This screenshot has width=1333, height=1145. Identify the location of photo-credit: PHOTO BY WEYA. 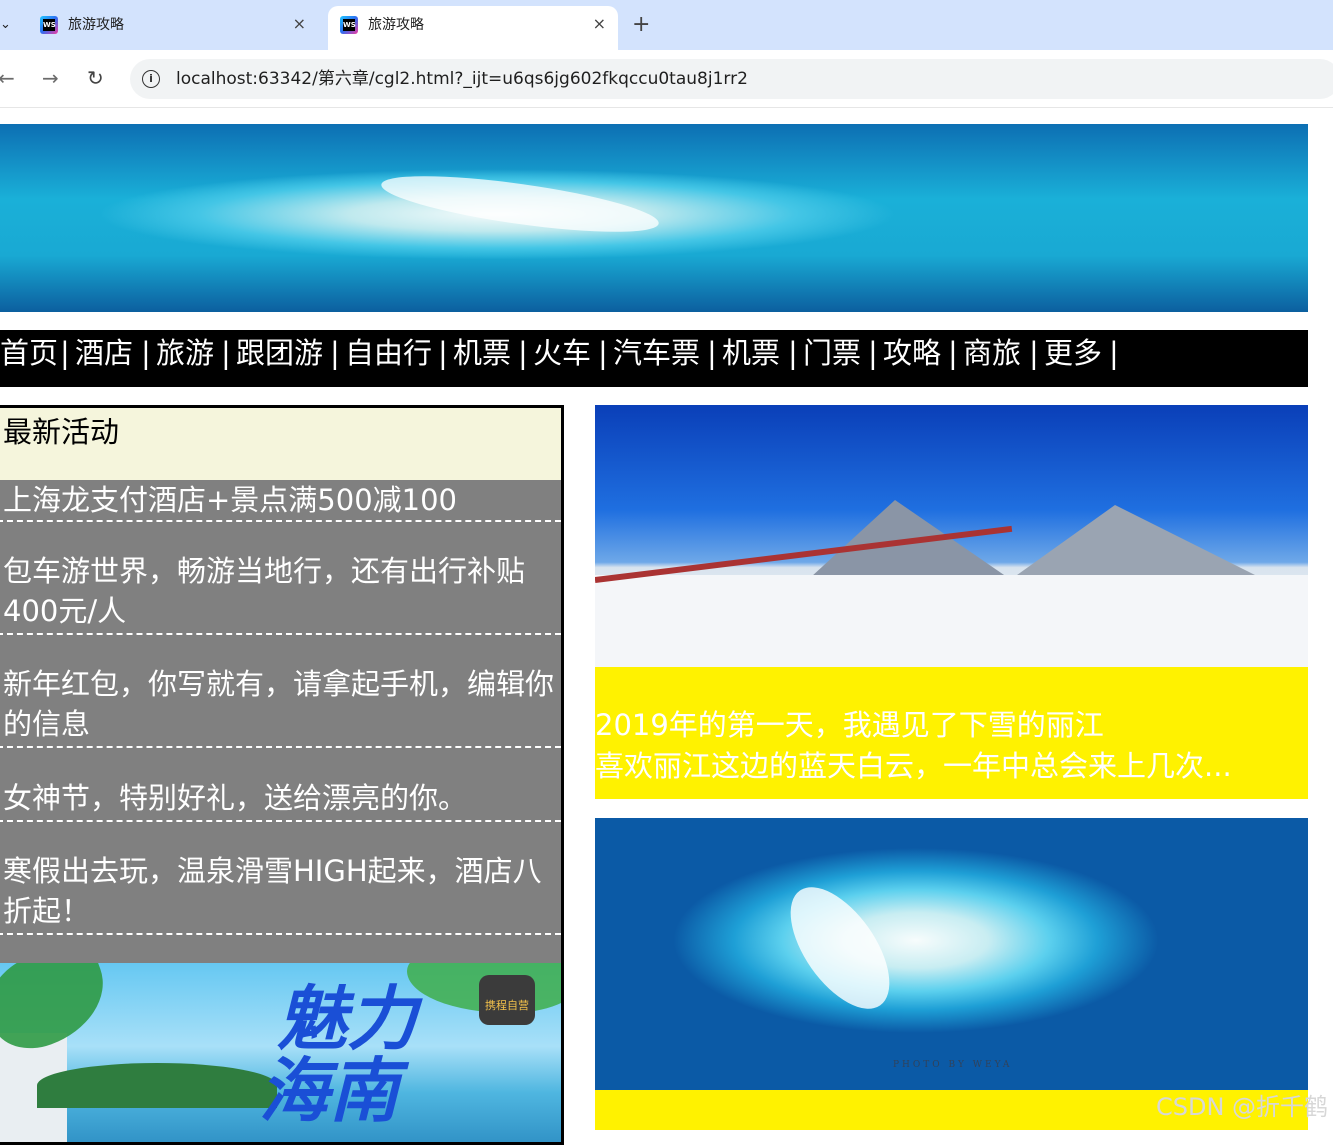
(953, 1065).